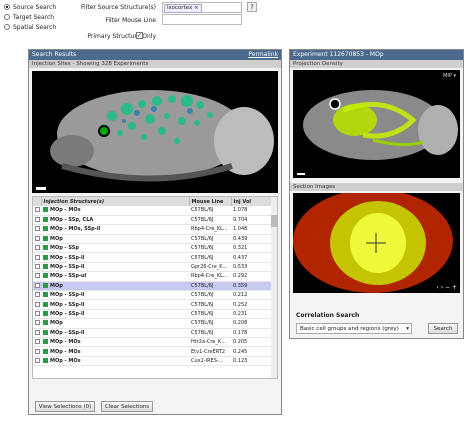  What do you see at coordinates (155, 267) in the screenshot?
I see `table-row: MOp - SSp-ll Gpr26-Cre_K... 0.533` at bounding box center [155, 267].